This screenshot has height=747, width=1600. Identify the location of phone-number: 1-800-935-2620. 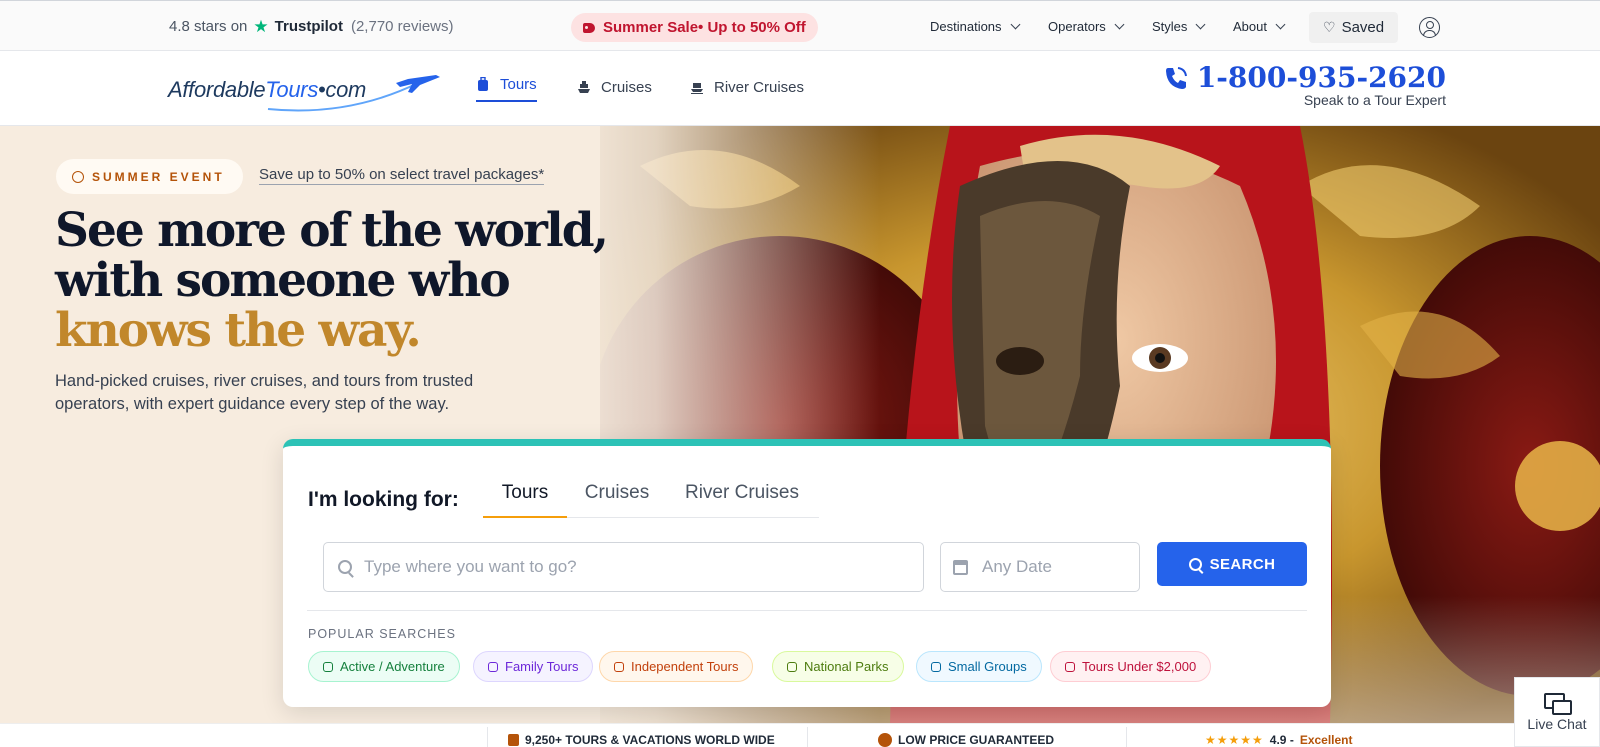
(1304, 77).